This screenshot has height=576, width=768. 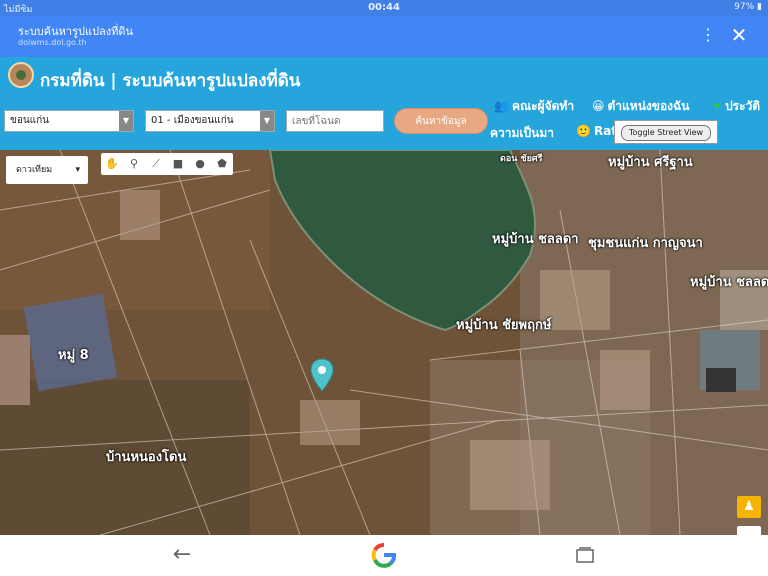 What do you see at coordinates (167, 164) in the screenshot?
I see `drawing-toolbar: ✋ ⚲ ⟋ ■ ● ⬟` at bounding box center [167, 164].